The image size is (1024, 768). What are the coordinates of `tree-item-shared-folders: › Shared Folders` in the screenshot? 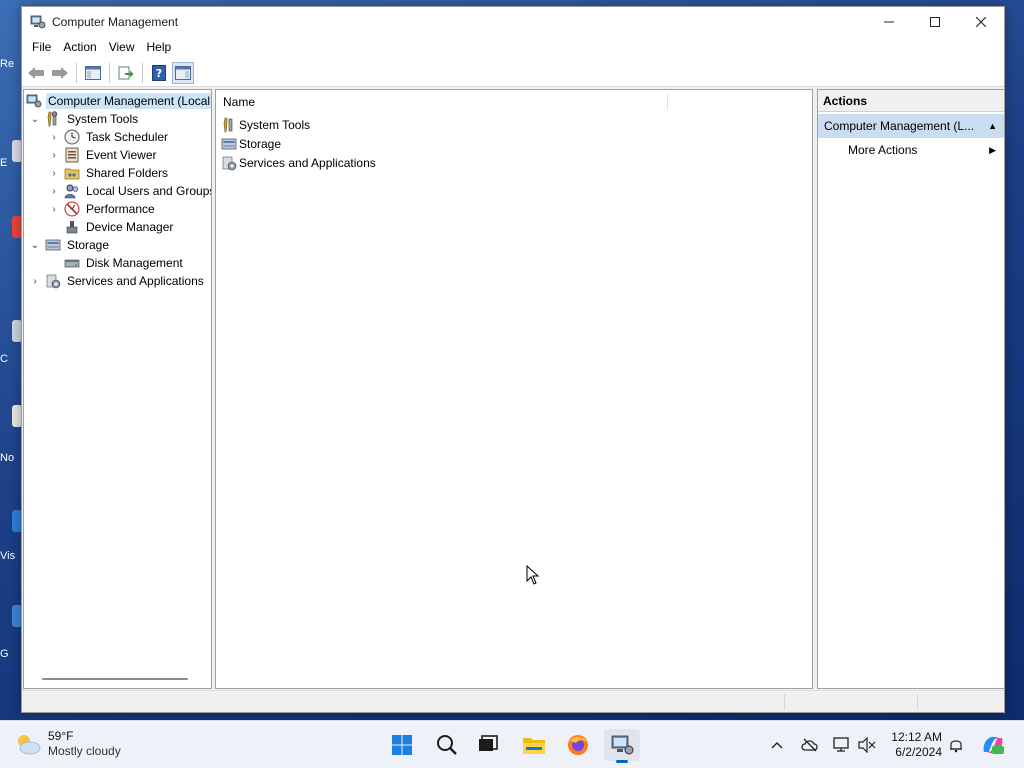 It's located at (109, 173).